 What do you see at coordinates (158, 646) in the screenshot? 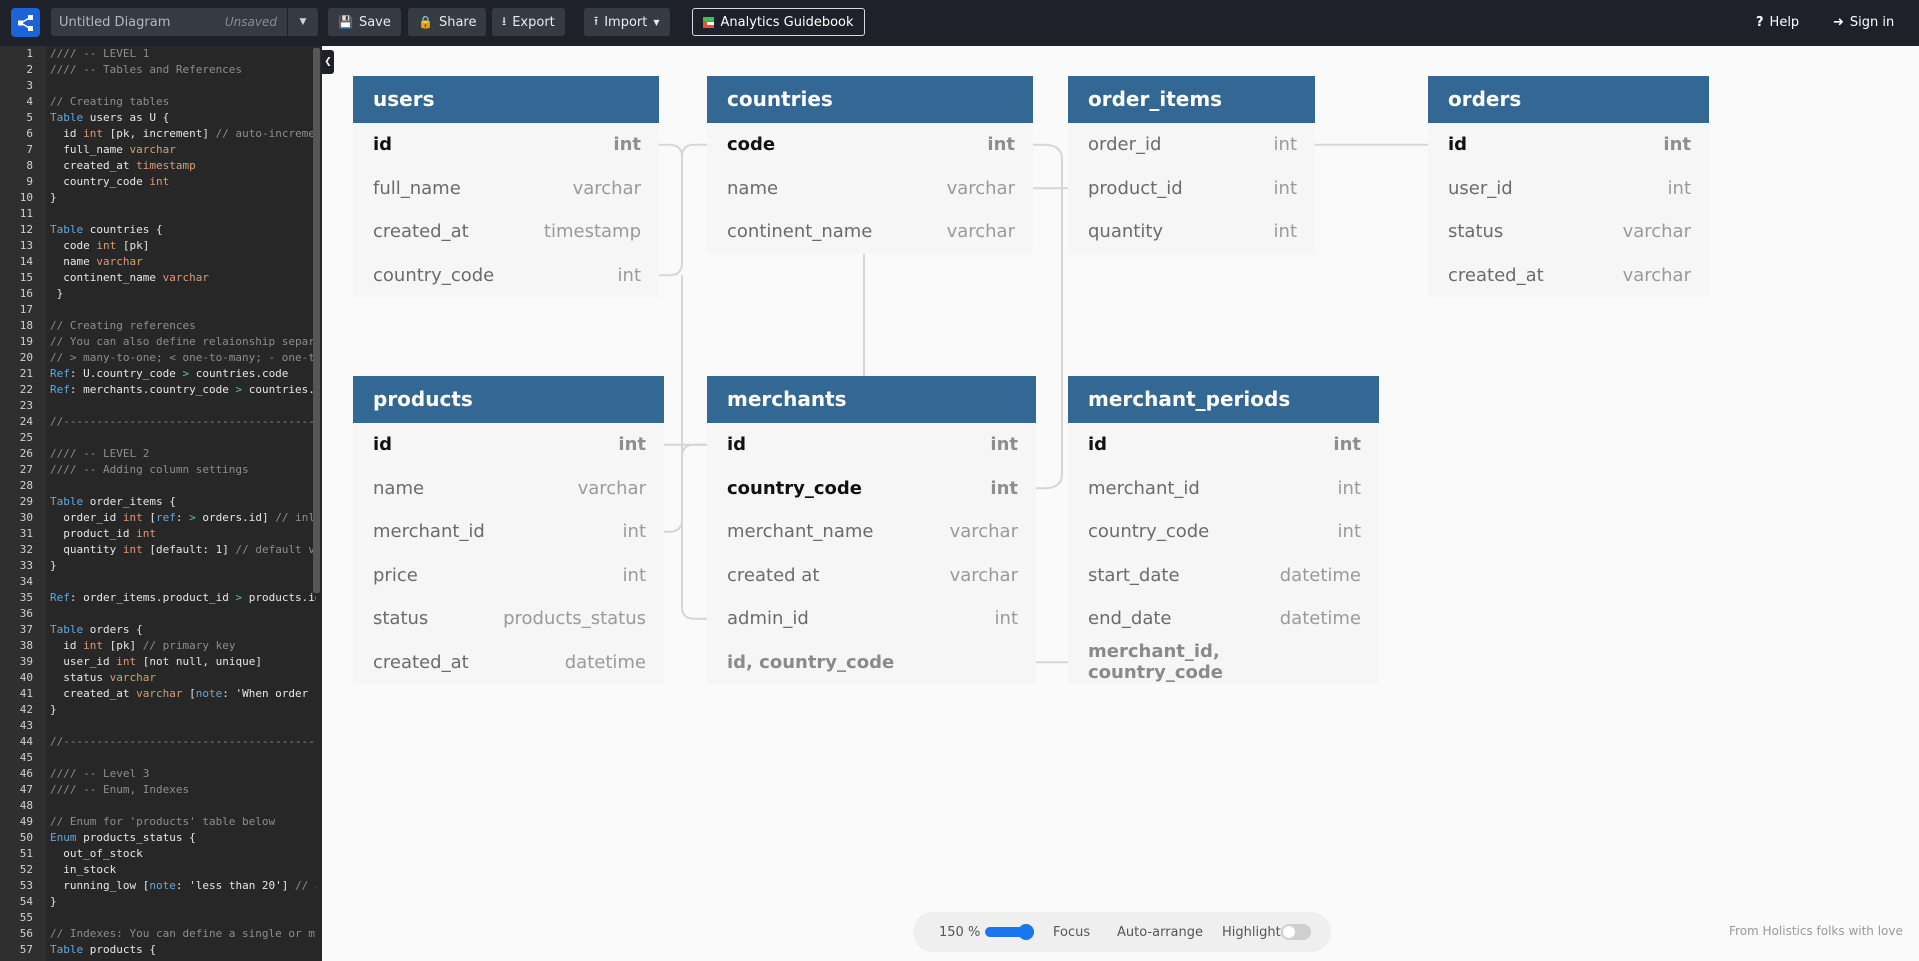
I see `code-line: 38 id int [pk] // primary key` at bounding box center [158, 646].